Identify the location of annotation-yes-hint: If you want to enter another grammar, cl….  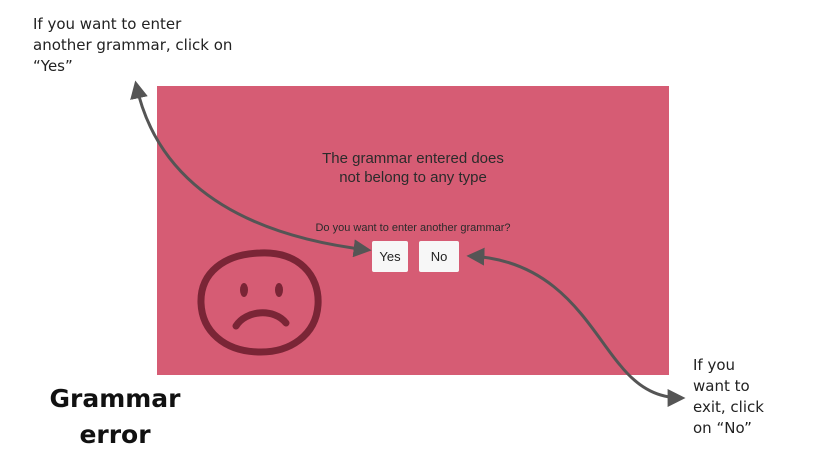
(133, 45).